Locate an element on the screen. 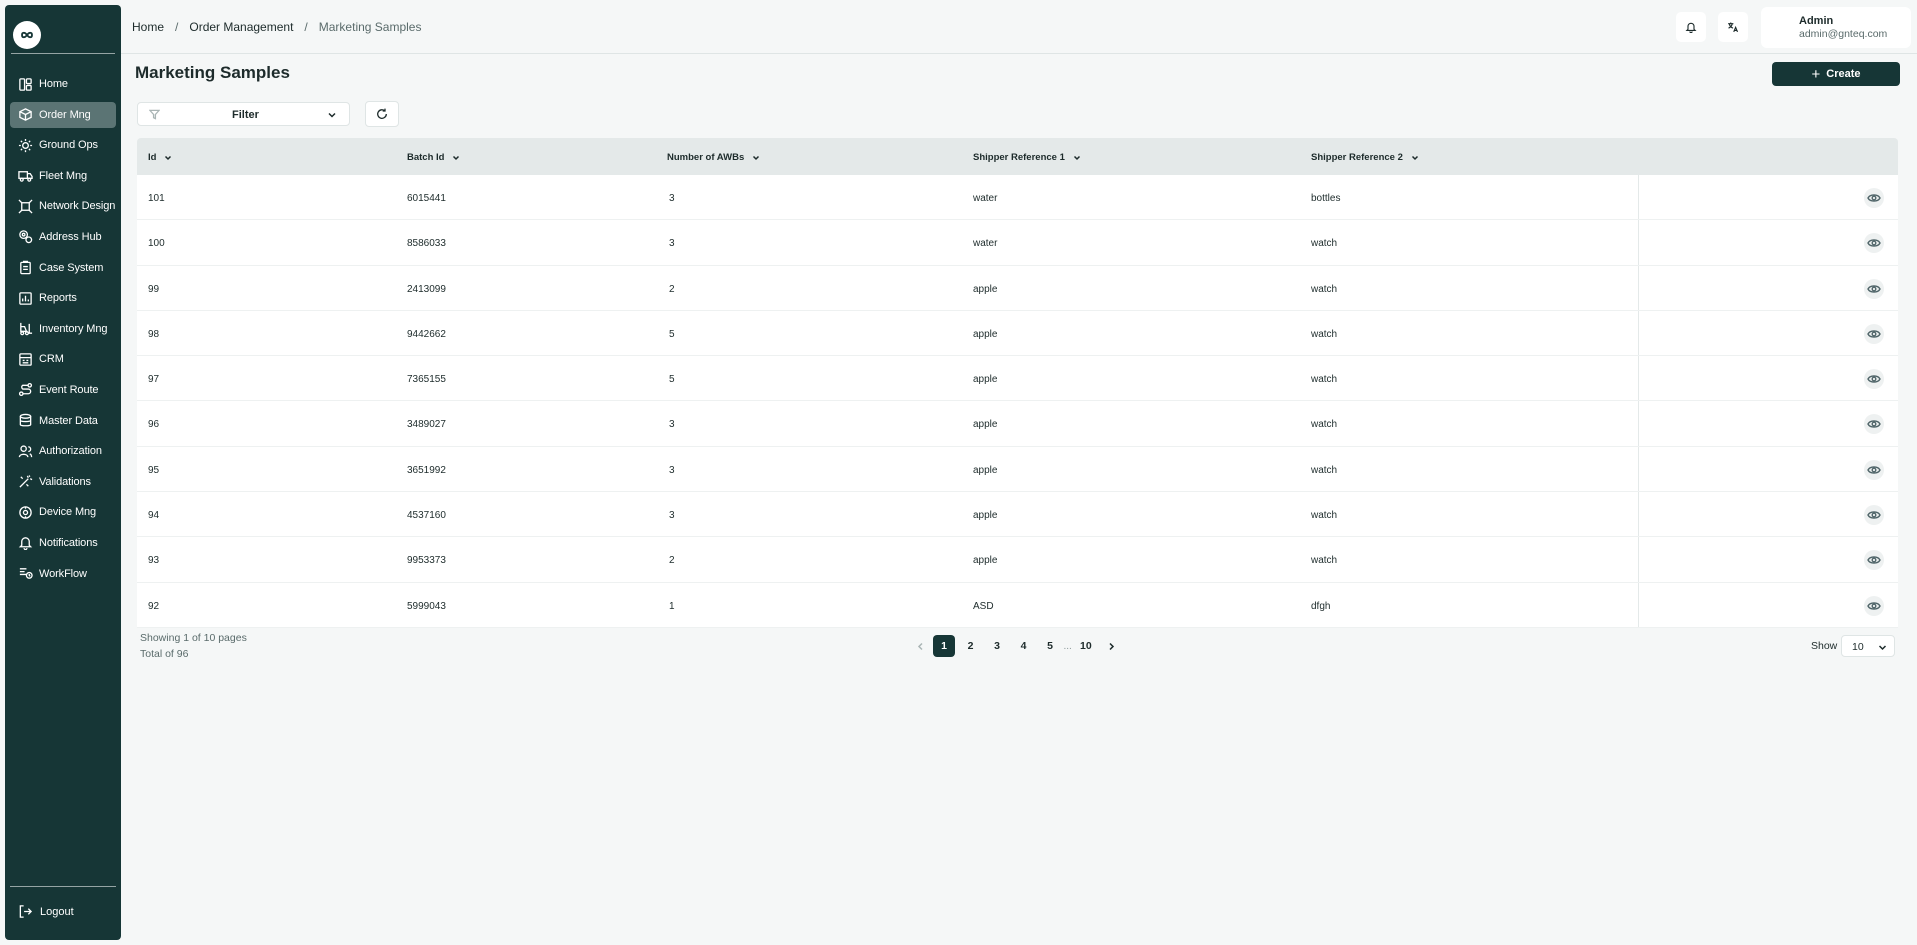  prev-page-button is located at coordinates (920, 646).